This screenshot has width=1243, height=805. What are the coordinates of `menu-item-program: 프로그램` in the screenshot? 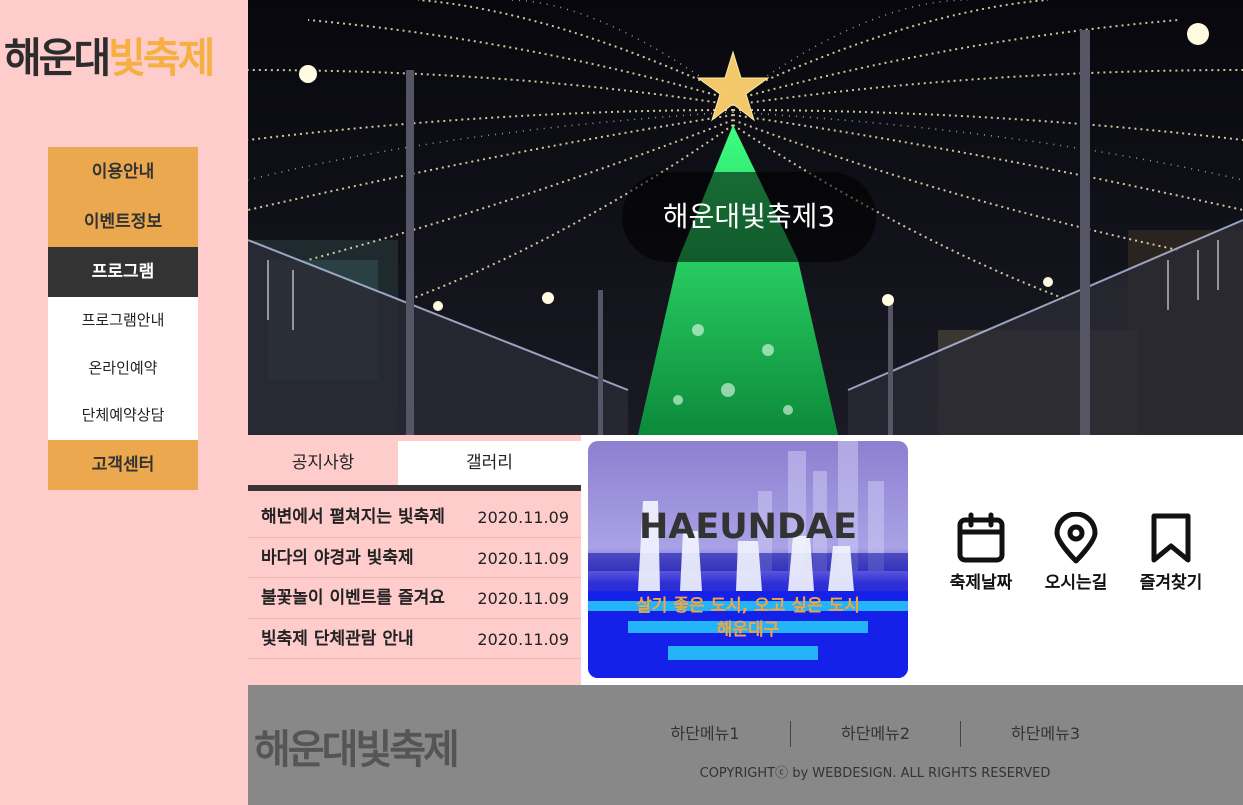 It's located at (123, 272).